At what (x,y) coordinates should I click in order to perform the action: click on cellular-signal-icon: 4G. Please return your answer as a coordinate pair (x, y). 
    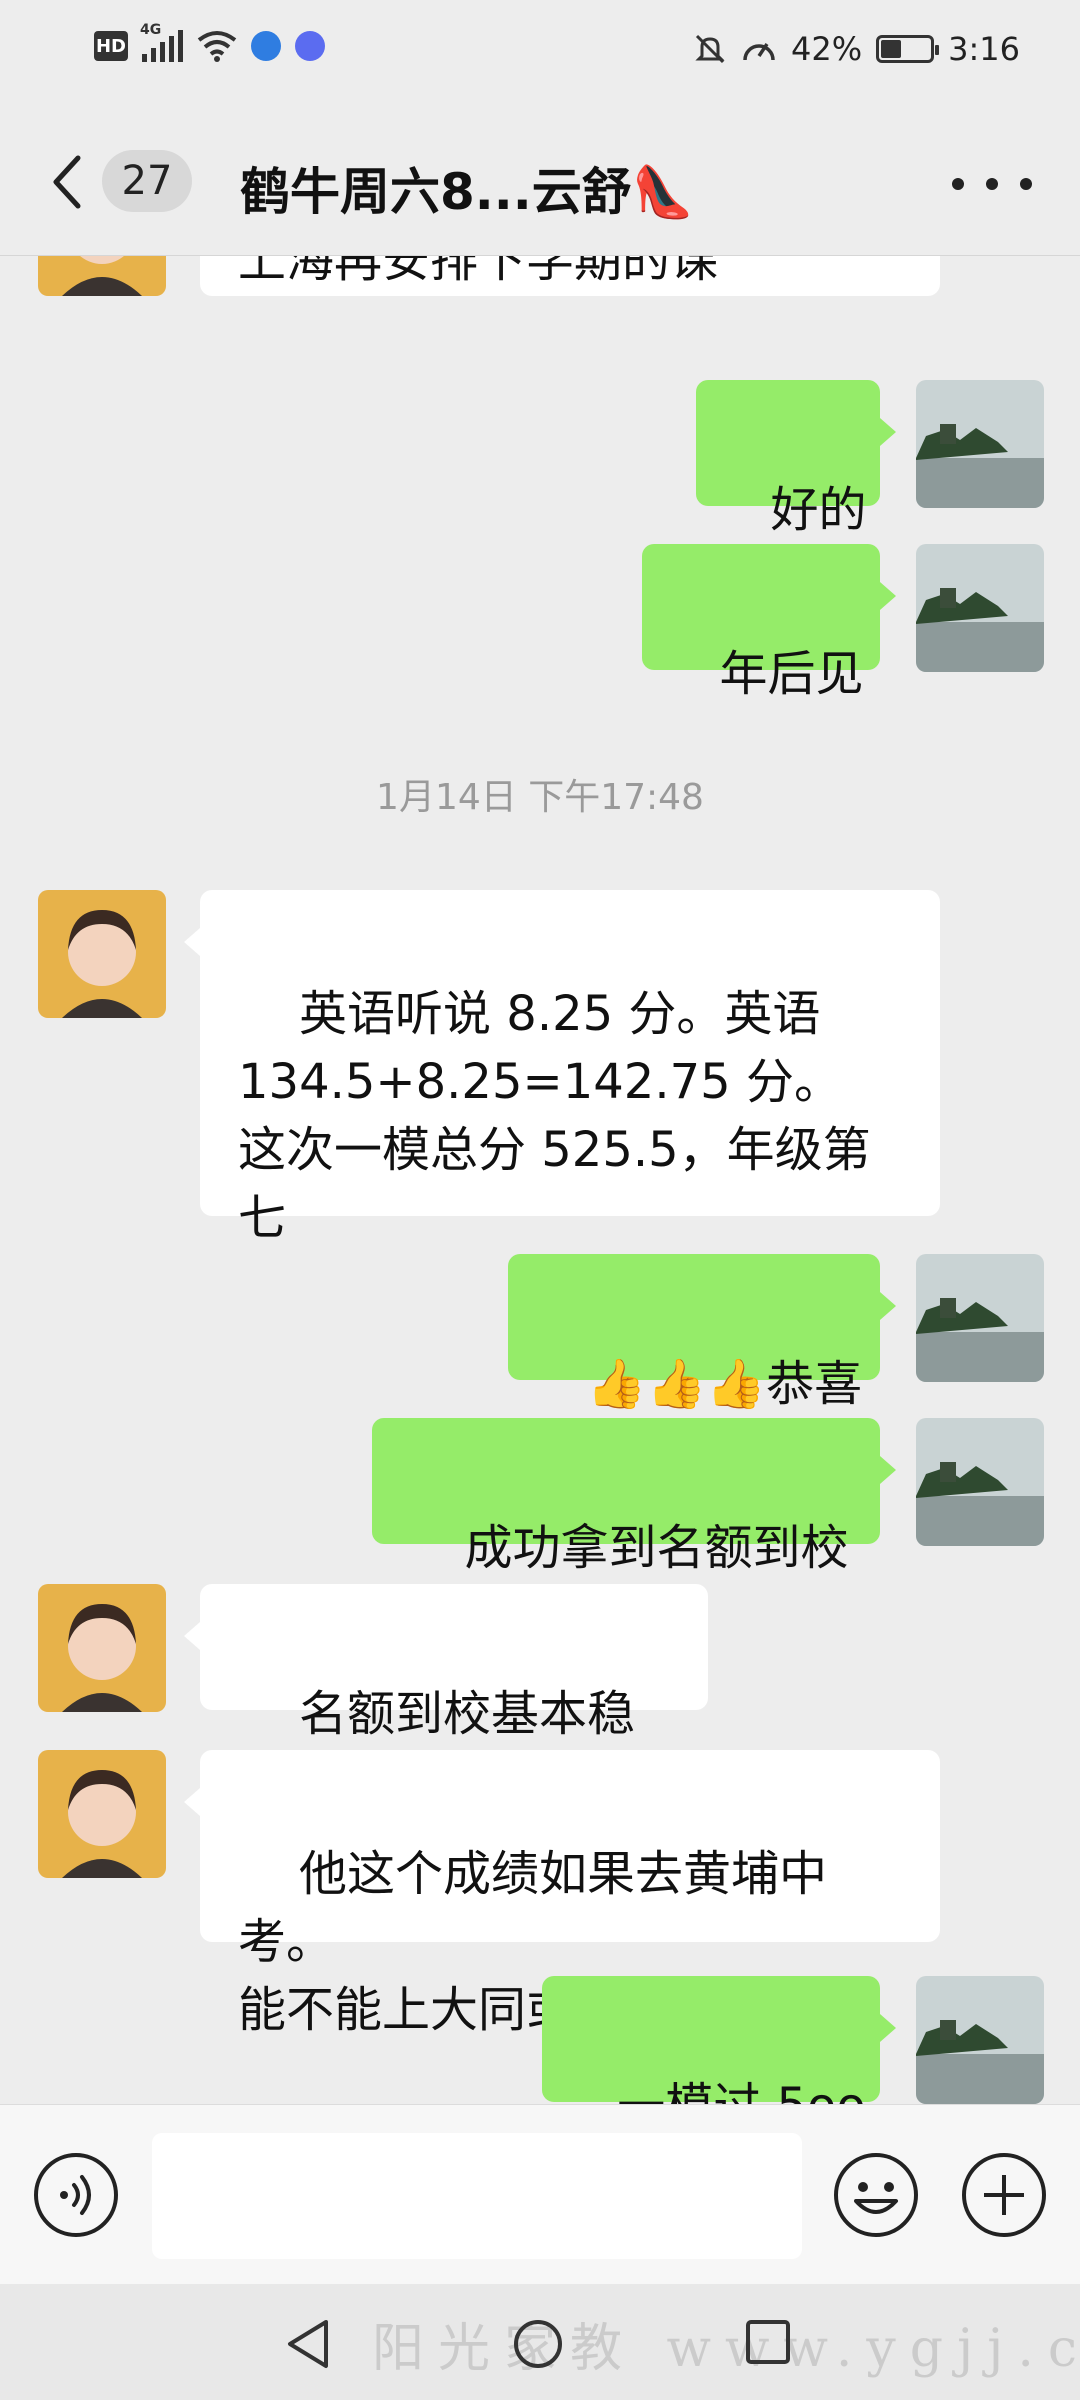
    Looking at the image, I should click on (161, 42).